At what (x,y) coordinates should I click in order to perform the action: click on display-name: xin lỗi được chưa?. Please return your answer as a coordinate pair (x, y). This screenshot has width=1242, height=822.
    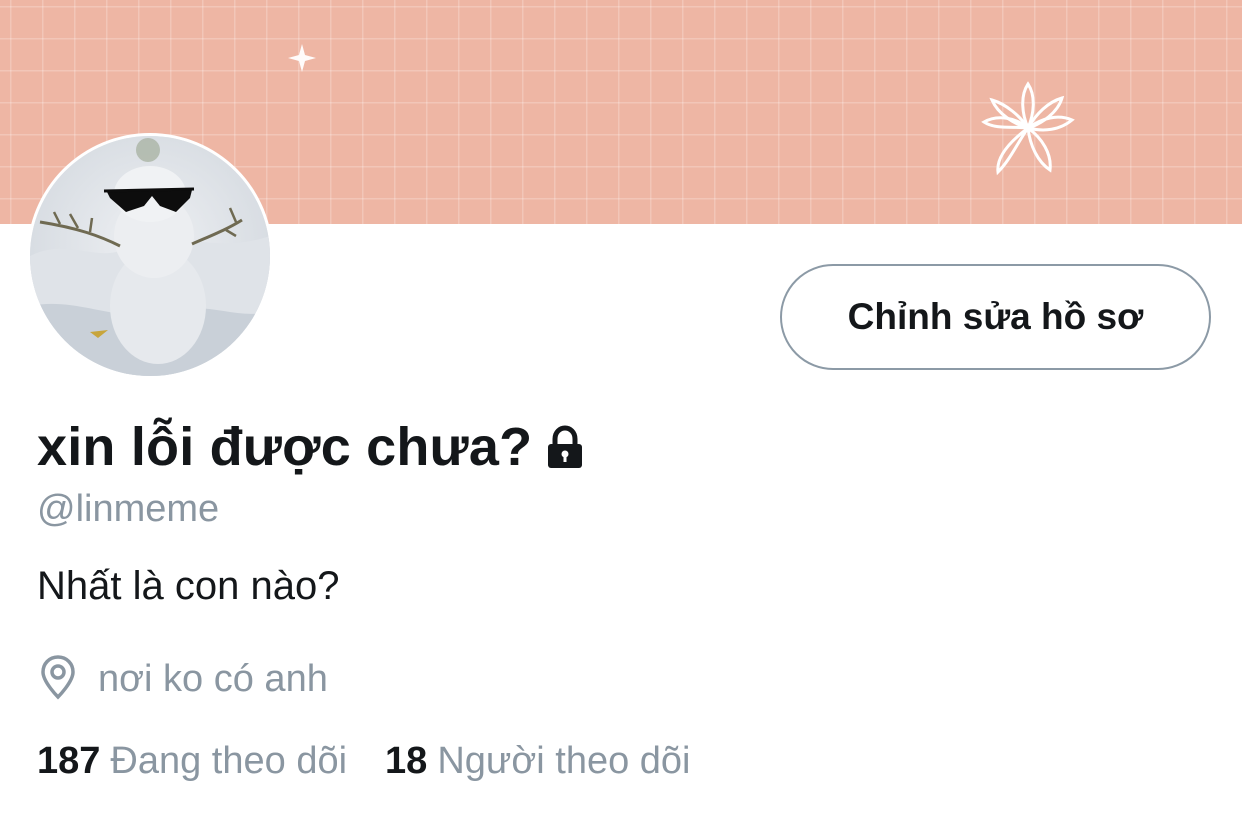
    Looking at the image, I should click on (285, 447).